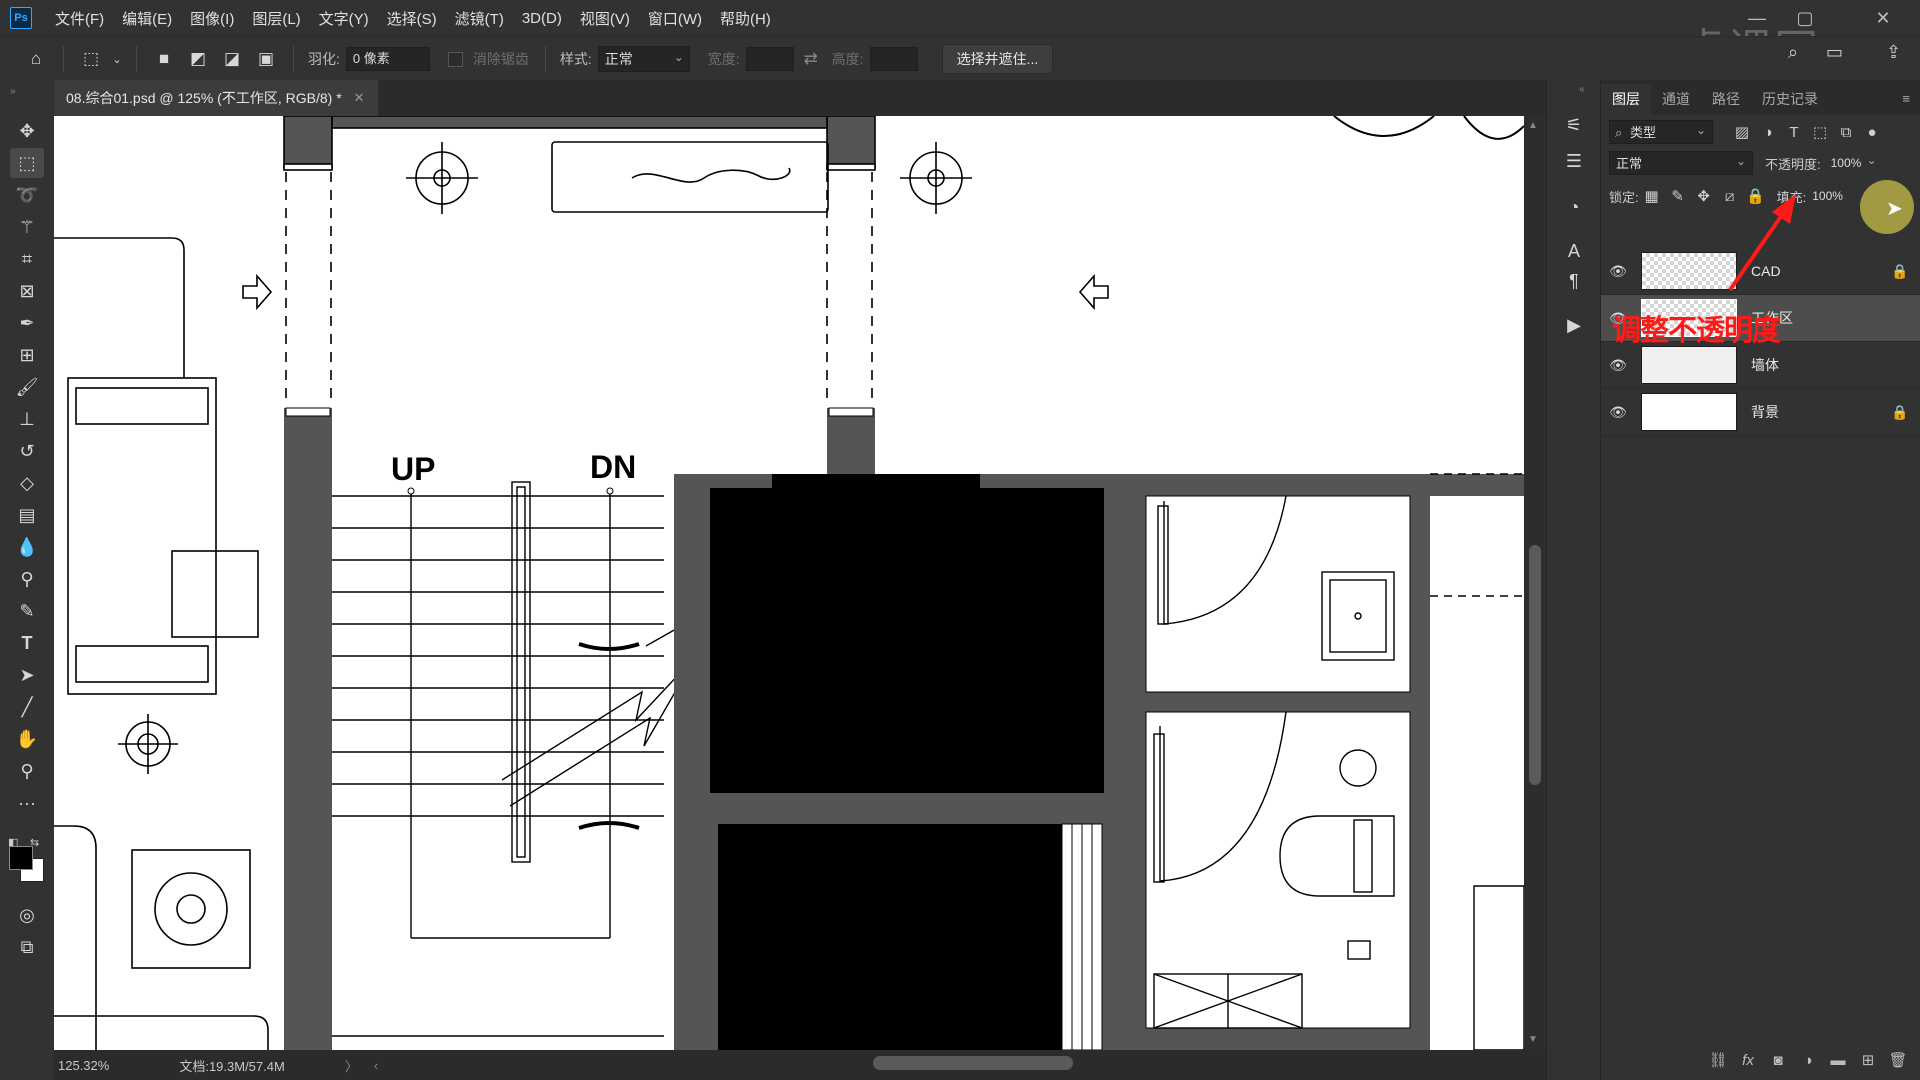  I want to click on menu-layer: 图层(L), so click(276, 18).